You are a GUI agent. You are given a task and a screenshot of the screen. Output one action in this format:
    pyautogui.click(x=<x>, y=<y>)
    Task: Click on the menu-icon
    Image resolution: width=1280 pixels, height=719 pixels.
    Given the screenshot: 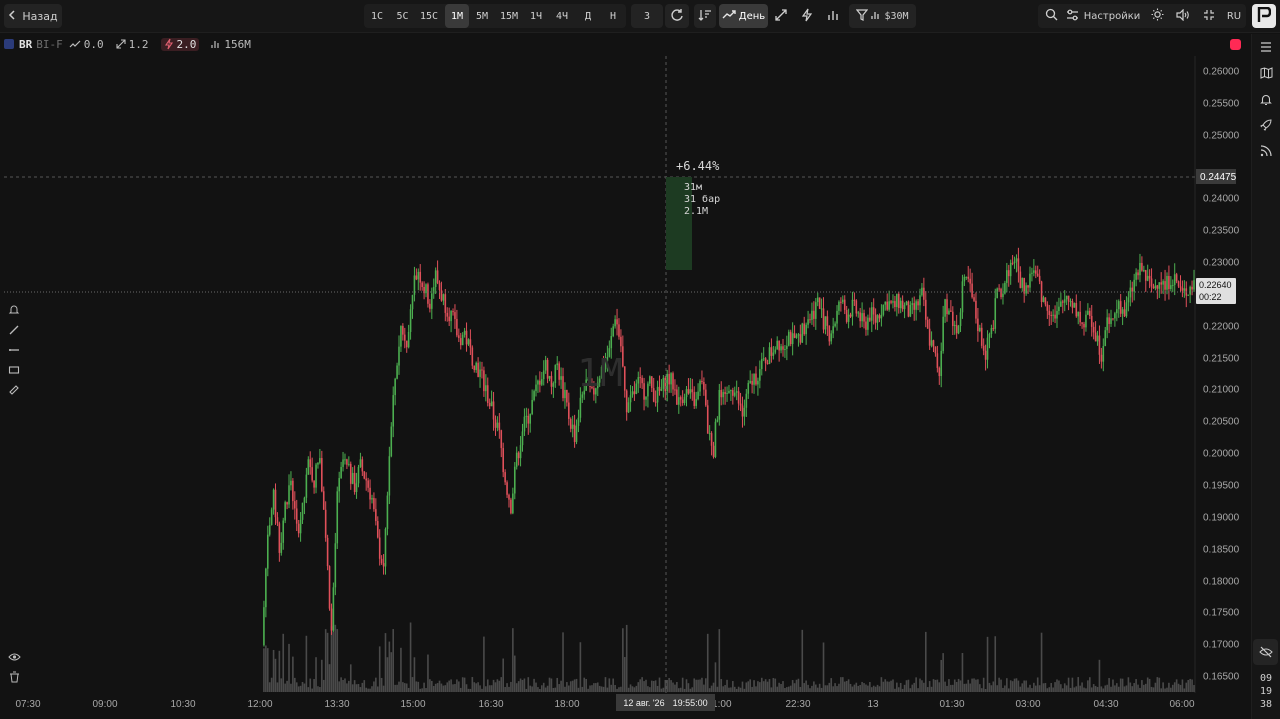 What is the action you would take?
    pyautogui.click(x=1266, y=47)
    